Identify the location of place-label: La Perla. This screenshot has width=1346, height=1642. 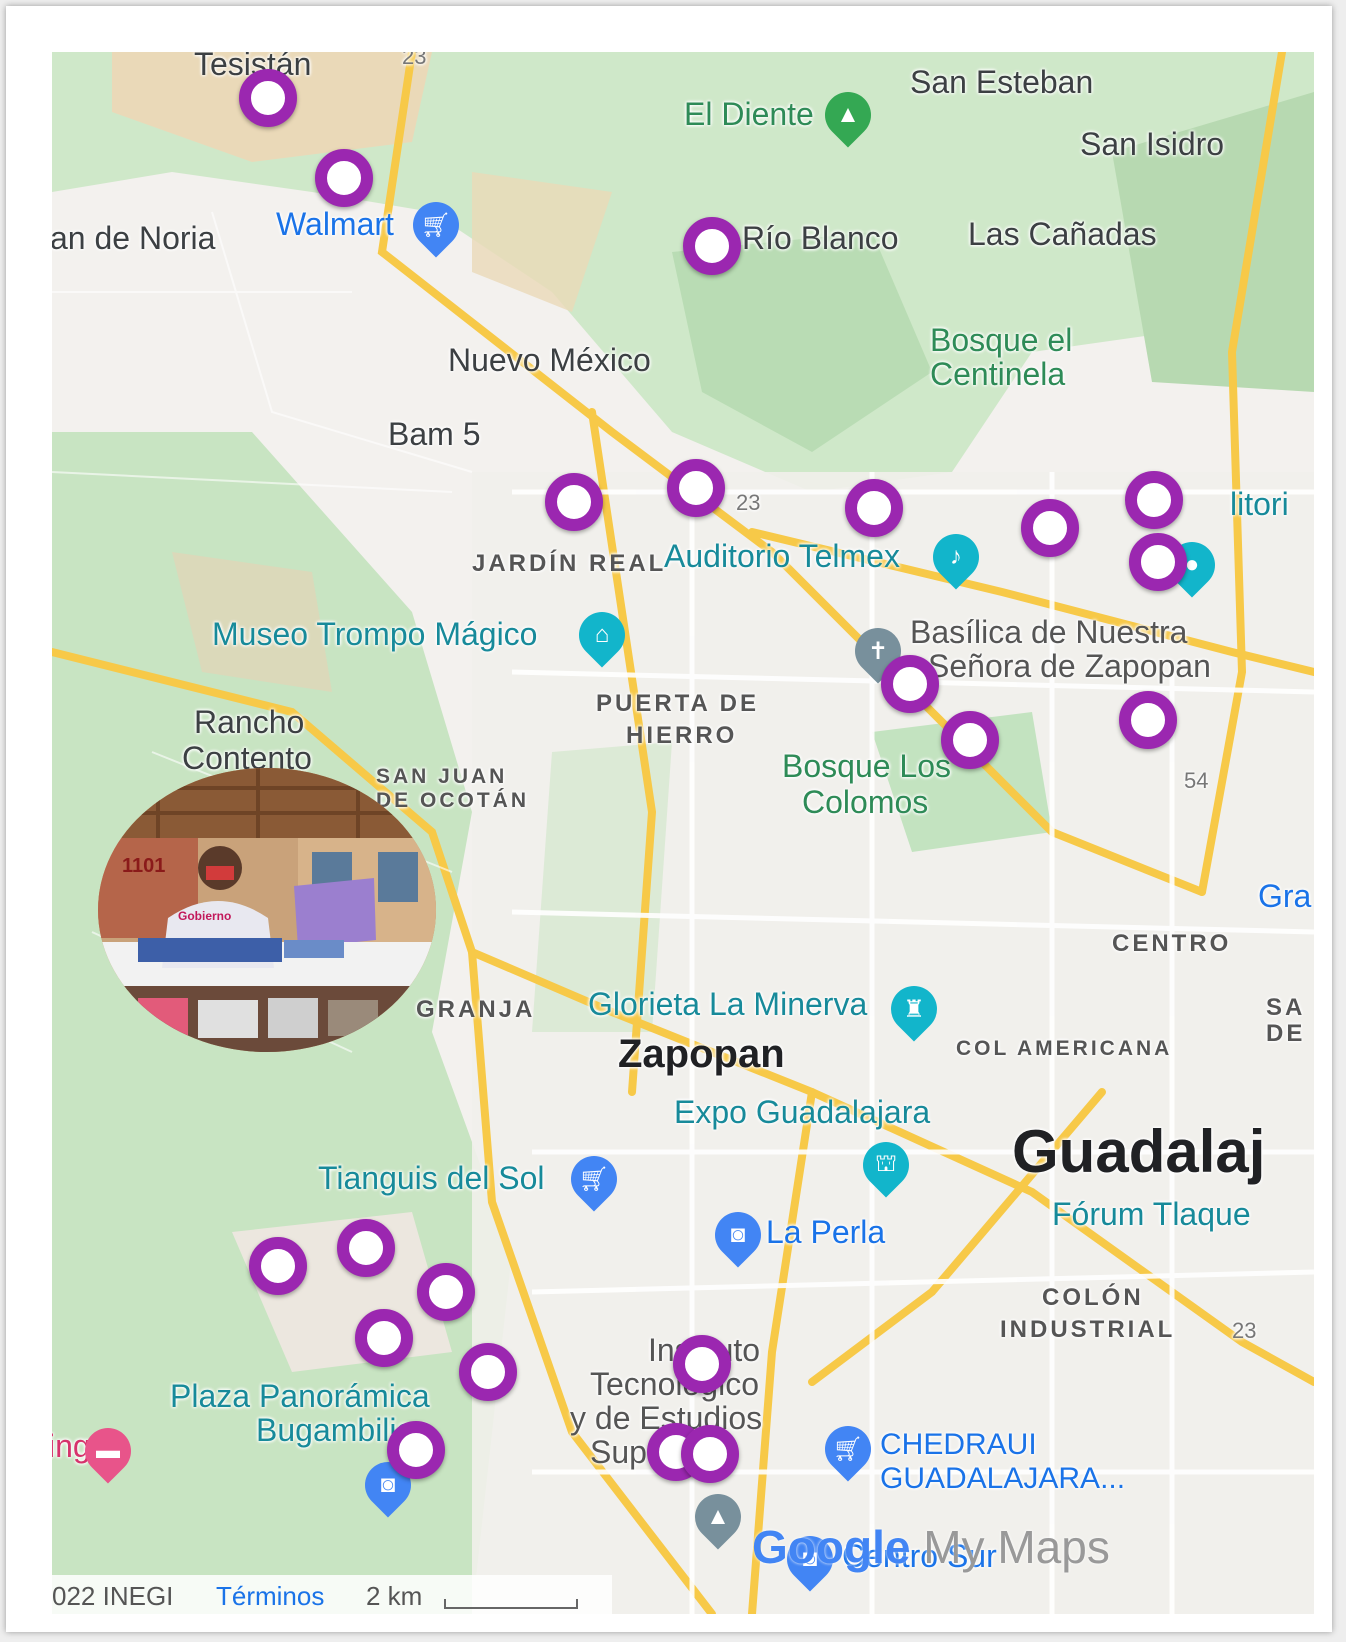
(826, 1232).